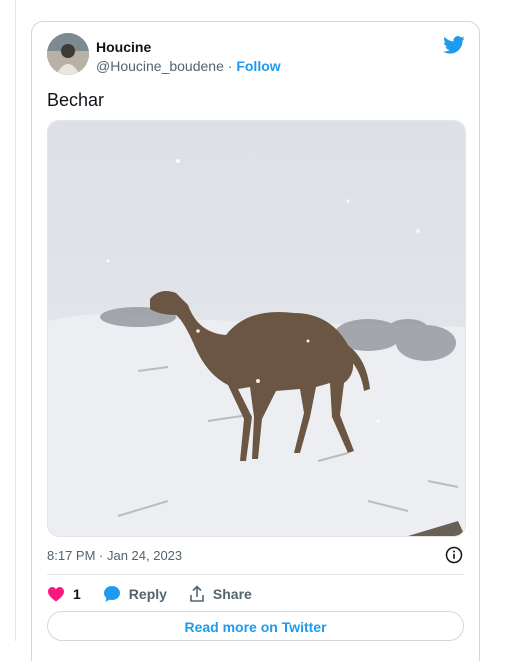 The image size is (530, 661). Describe the element at coordinates (454, 45) in the screenshot. I see `twitter-bird-icon` at that location.